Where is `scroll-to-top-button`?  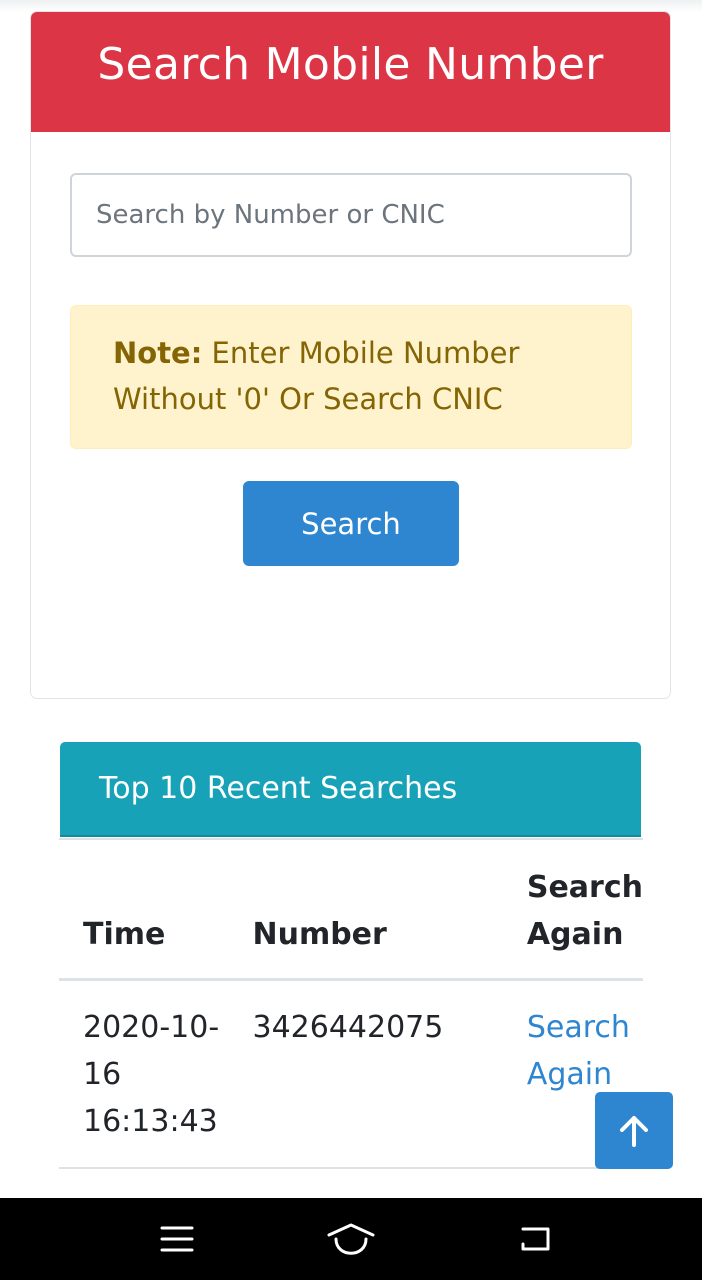 scroll-to-top-button is located at coordinates (634, 1130).